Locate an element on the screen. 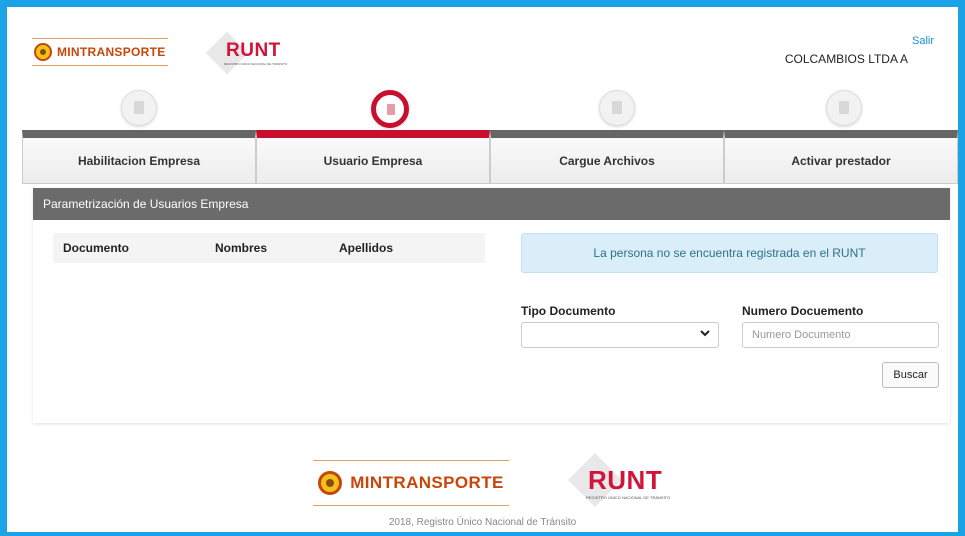 The width and height of the screenshot is (965, 536). column-apellidos: Apellidos is located at coordinates (366, 248).